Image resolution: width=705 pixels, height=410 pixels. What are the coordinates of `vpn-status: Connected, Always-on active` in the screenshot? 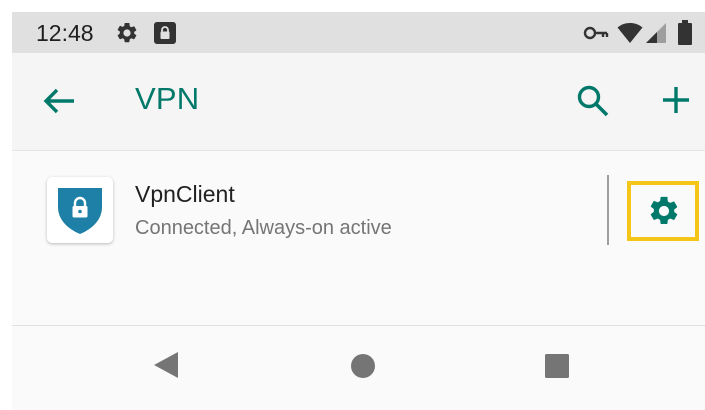 It's located at (263, 228).